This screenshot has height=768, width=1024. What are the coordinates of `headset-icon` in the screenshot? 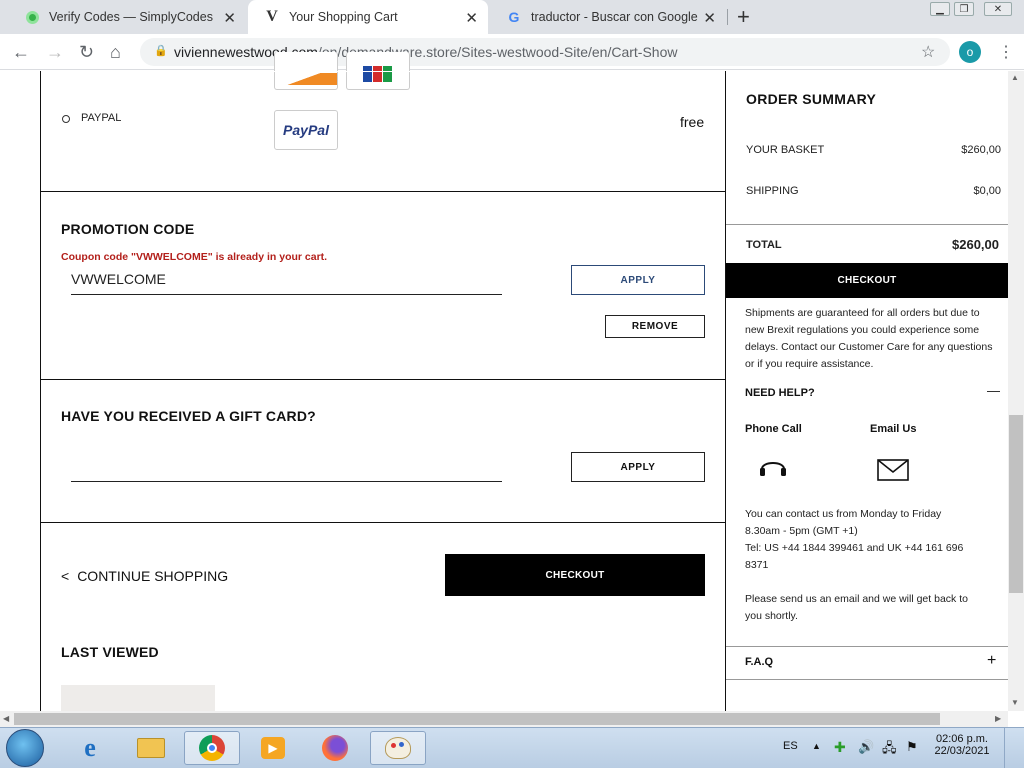 It's located at (773, 468).